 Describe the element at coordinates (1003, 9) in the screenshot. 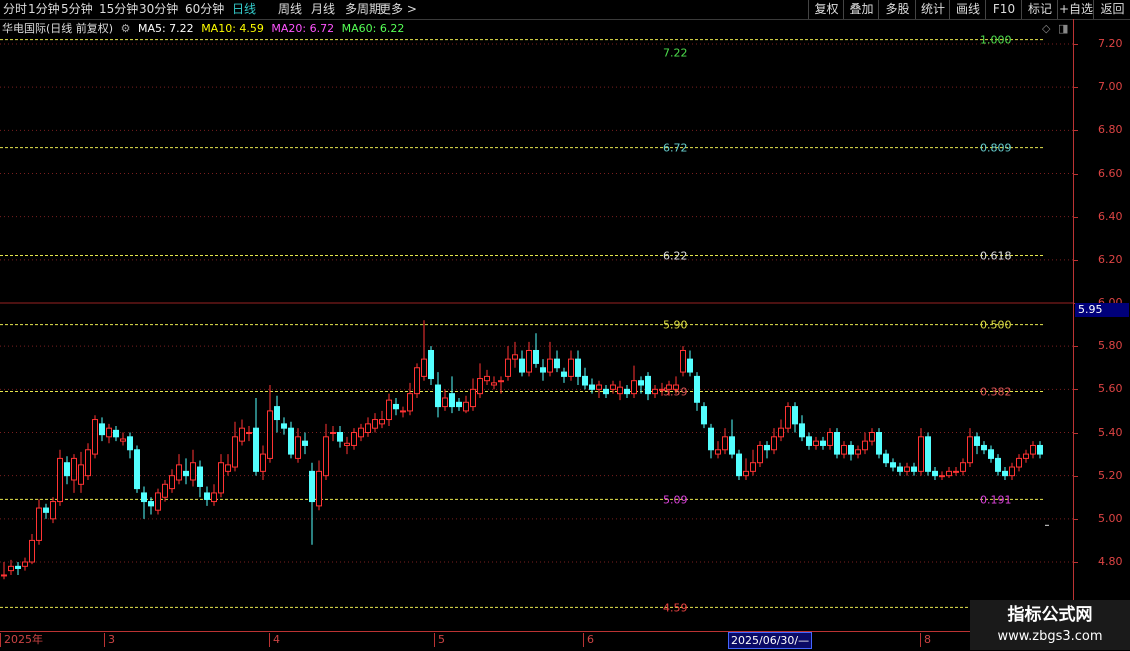

I see `toolbar-button-5: F10` at that location.